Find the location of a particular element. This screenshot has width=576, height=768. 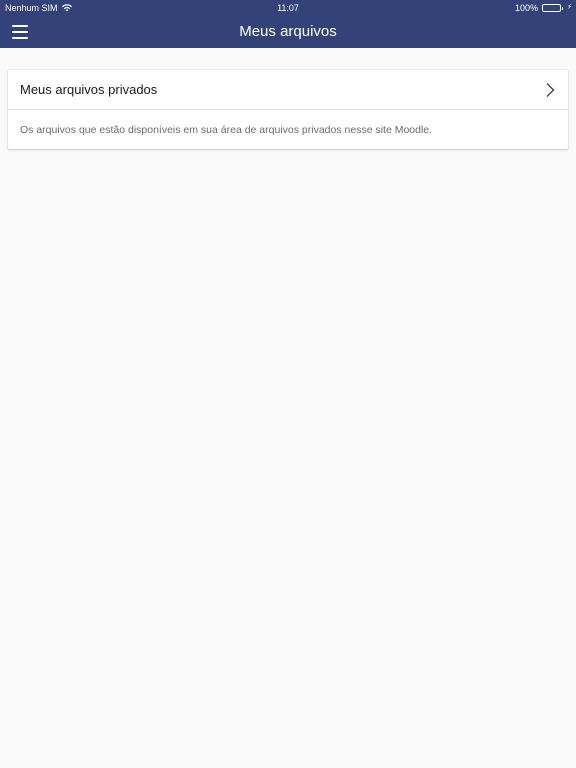

battery-icon is located at coordinates (553, 8).